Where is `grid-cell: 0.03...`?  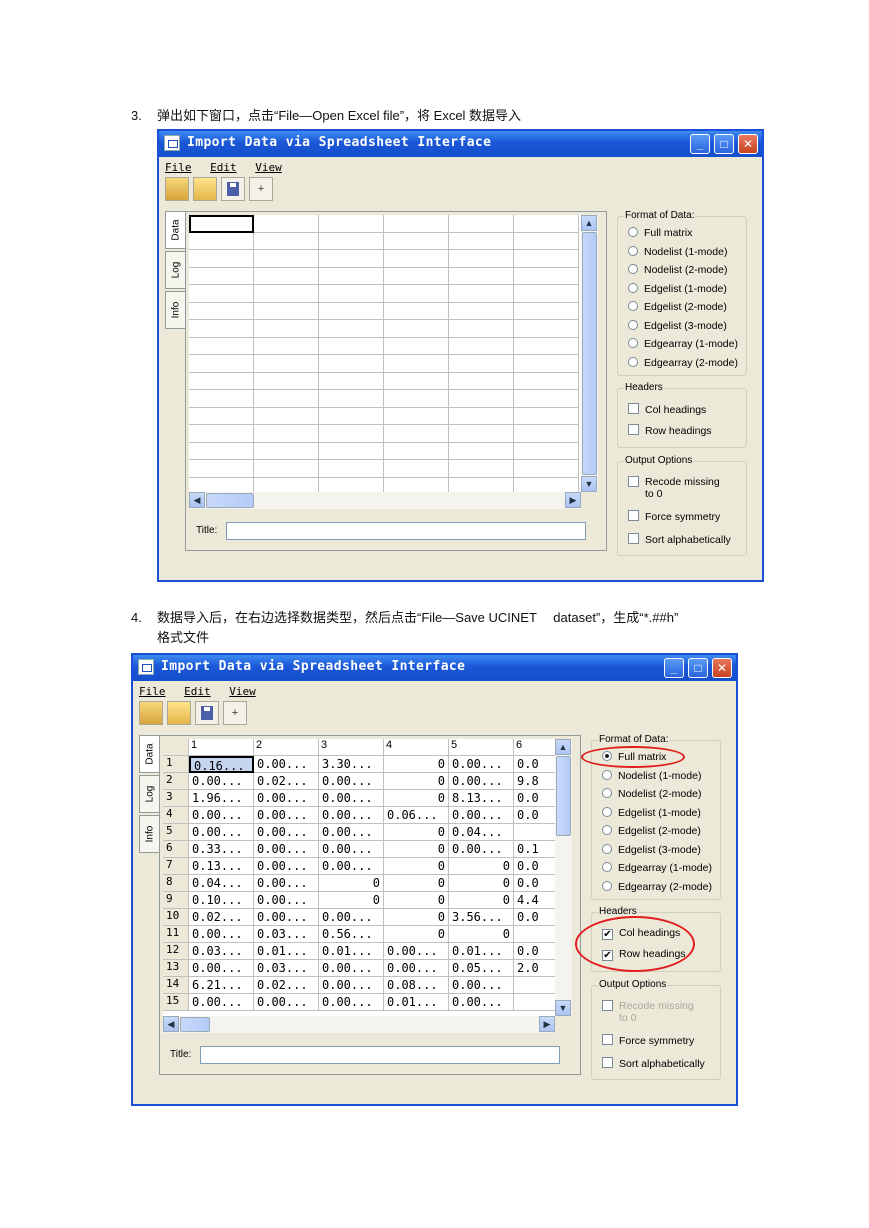
grid-cell: 0.03... is located at coordinates (221, 951).